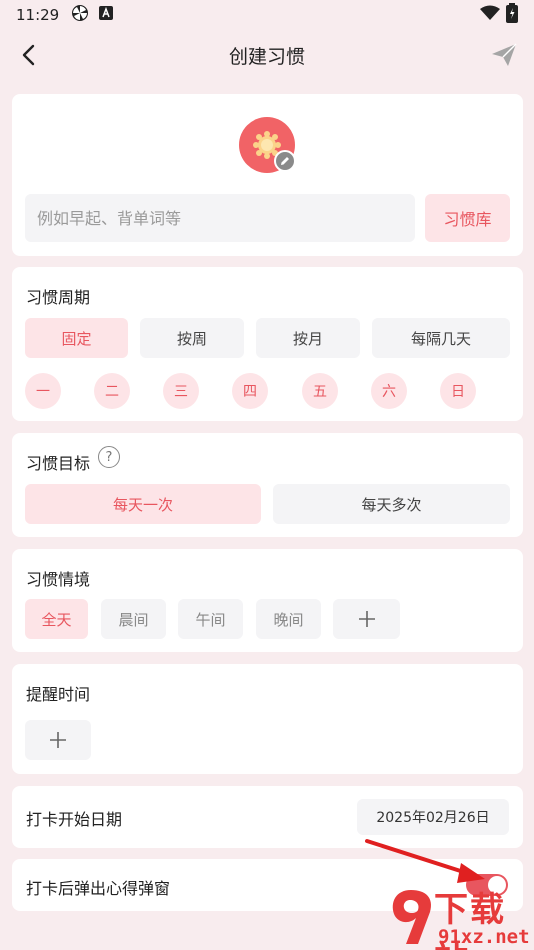  Describe the element at coordinates (389, 391) in the screenshot. I see `day-sat: 六` at that location.